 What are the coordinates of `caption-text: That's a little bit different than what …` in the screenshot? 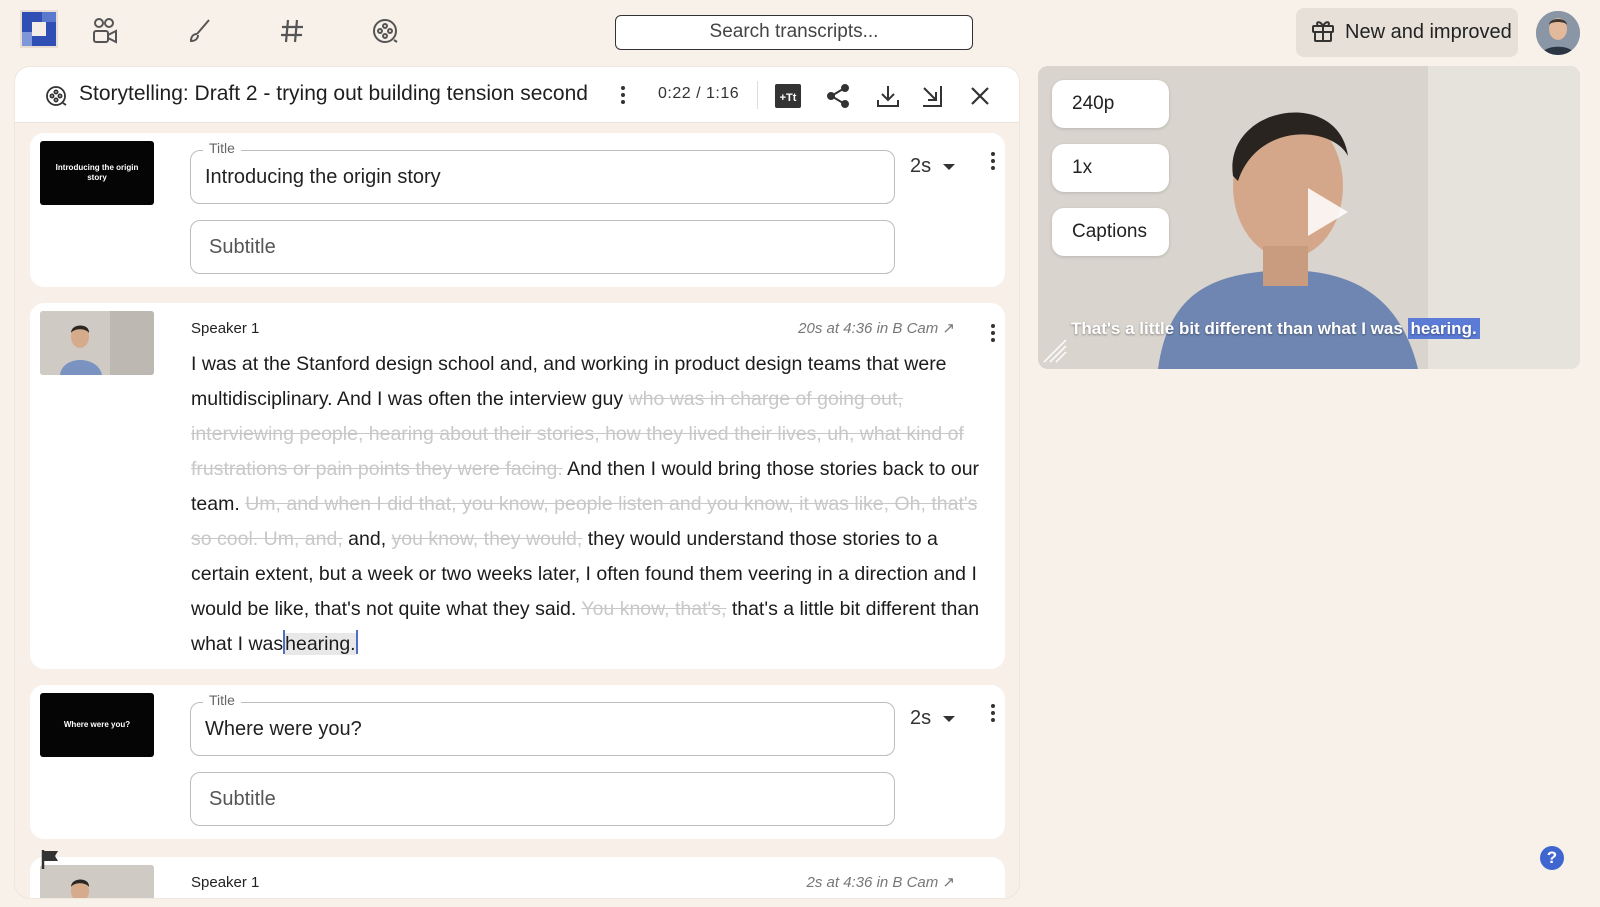 It's located at (1237, 328).